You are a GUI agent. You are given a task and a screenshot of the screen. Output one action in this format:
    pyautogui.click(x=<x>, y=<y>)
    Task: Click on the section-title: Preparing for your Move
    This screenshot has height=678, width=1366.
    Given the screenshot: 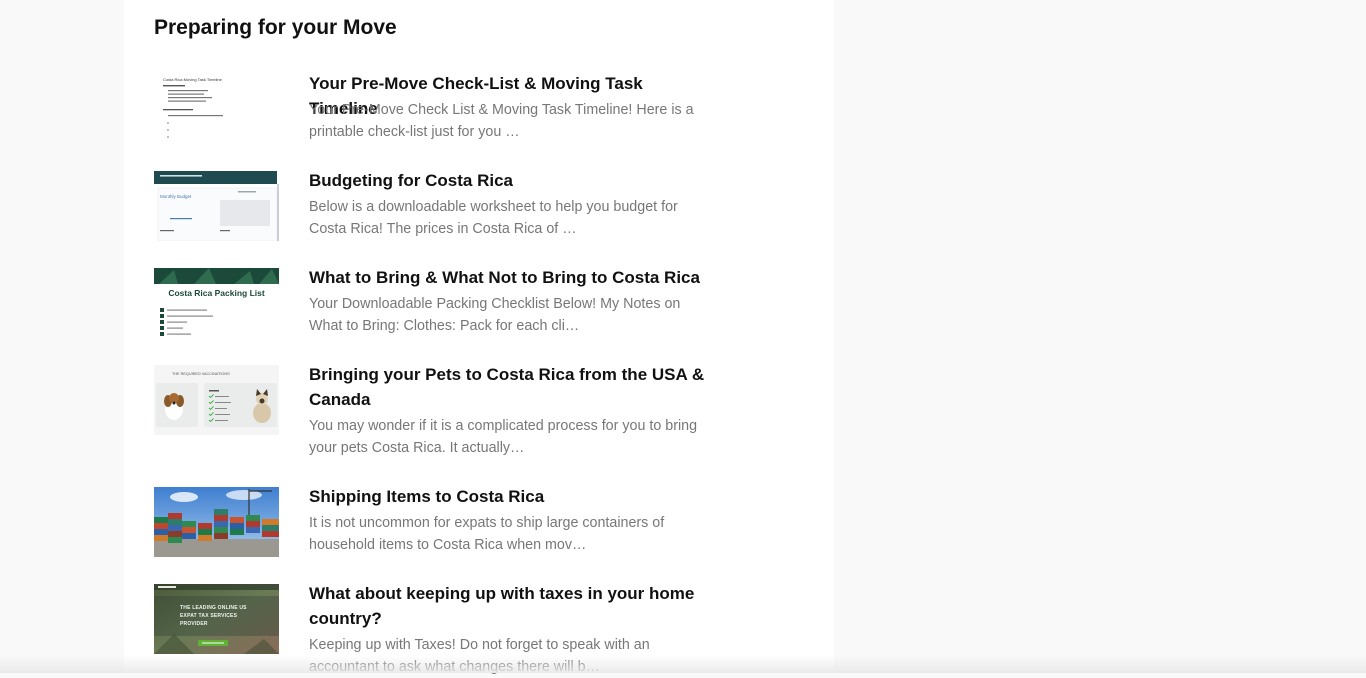 What is the action you would take?
    pyautogui.click(x=275, y=27)
    